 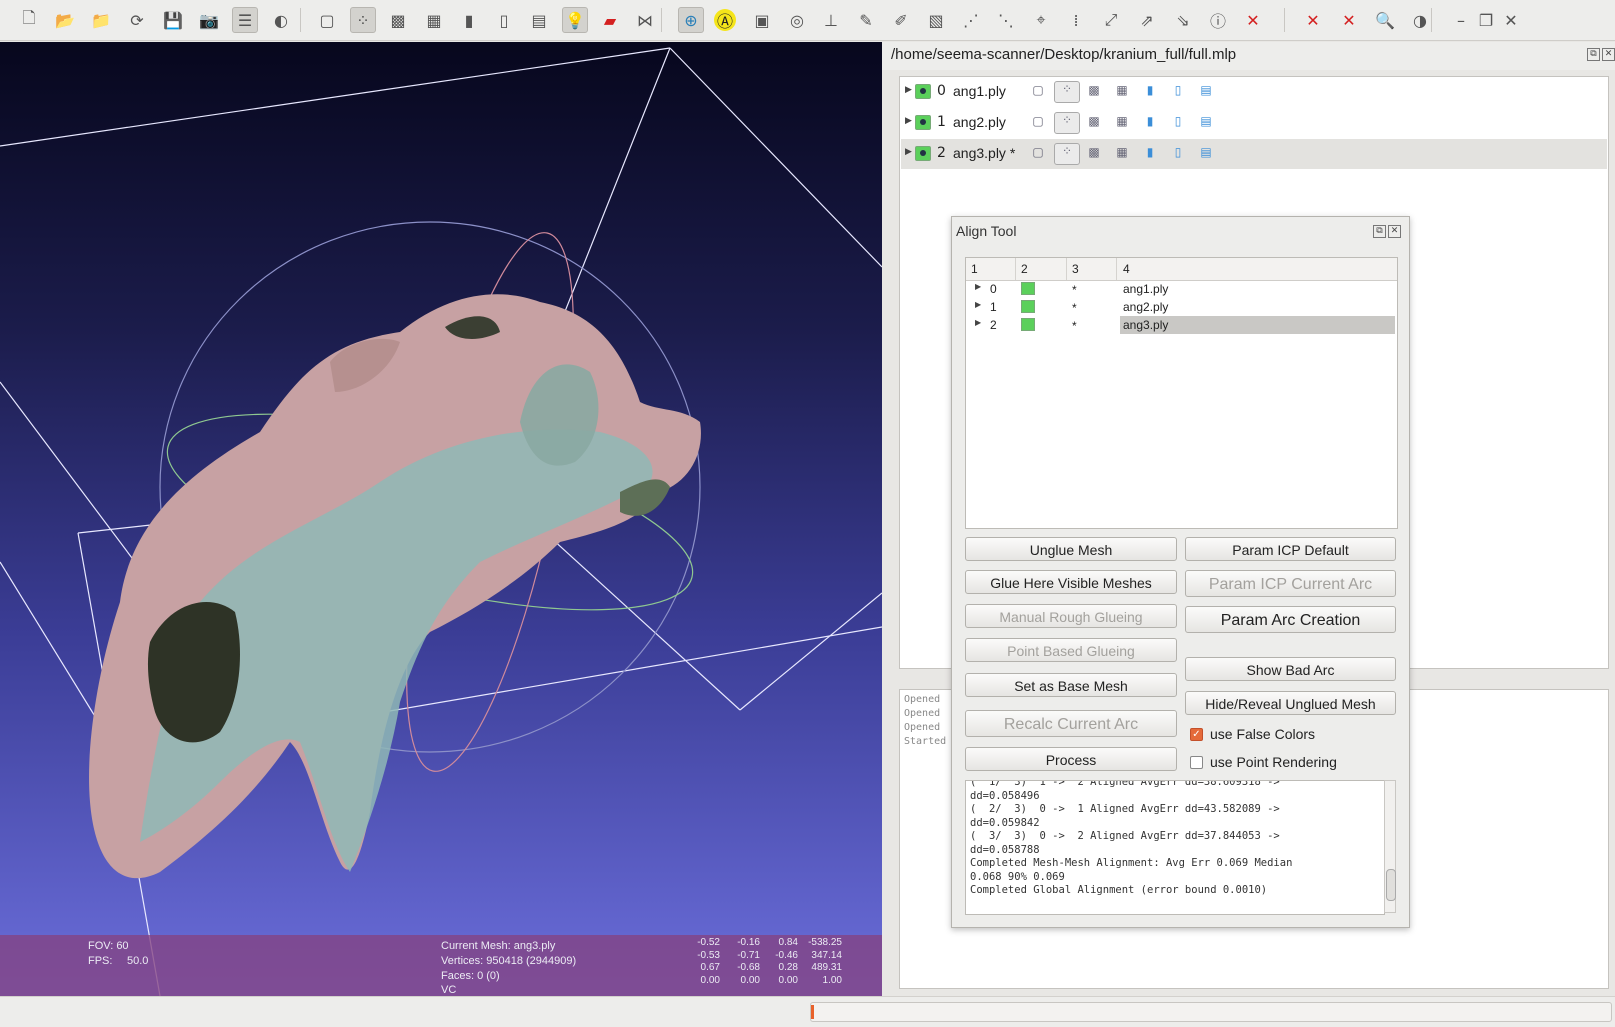 I want to click on align-tree-row: ▶ 0 * ang1.ply, so click(x=1181, y=289).